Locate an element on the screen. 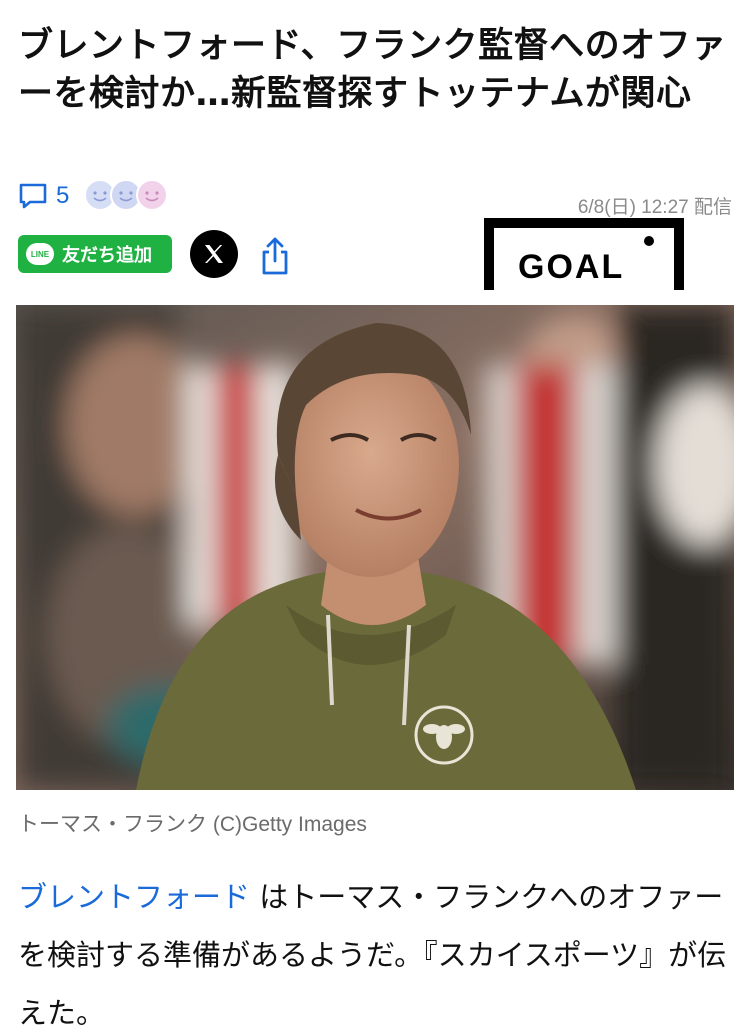 This screenshot has height=1032, width=750. comment-count: 5 is located at coordinates (63, 195).